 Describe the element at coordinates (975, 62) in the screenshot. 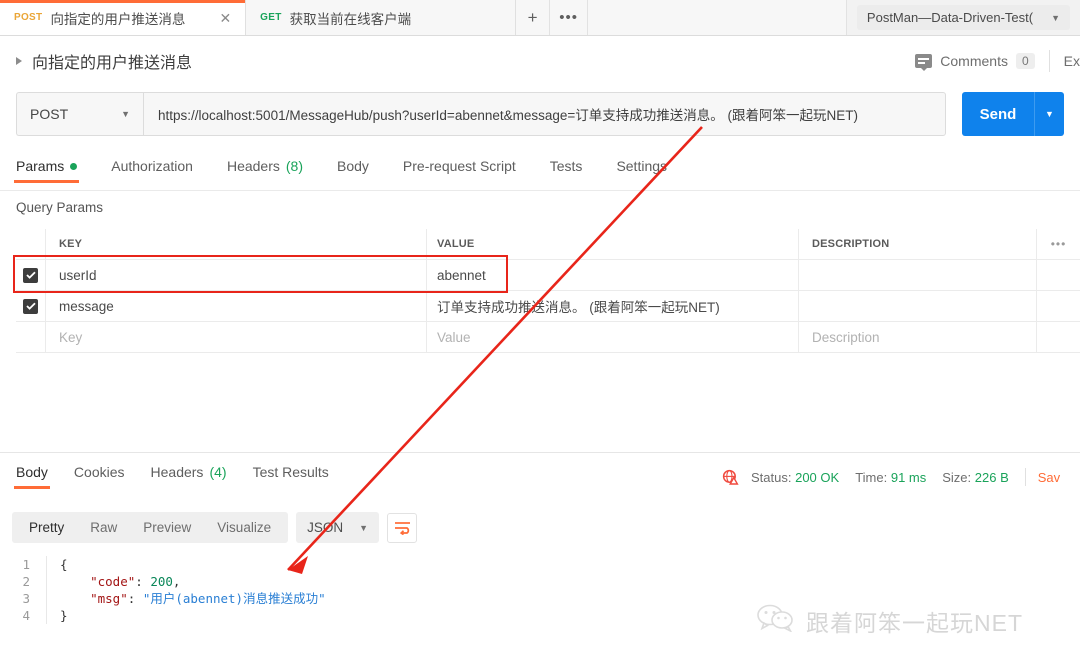

I see `comments-button: Comments 0` at that location.